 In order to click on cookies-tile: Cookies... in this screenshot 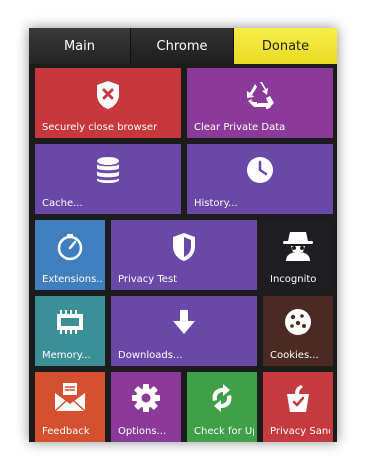, I will do `click(298, 331)`.